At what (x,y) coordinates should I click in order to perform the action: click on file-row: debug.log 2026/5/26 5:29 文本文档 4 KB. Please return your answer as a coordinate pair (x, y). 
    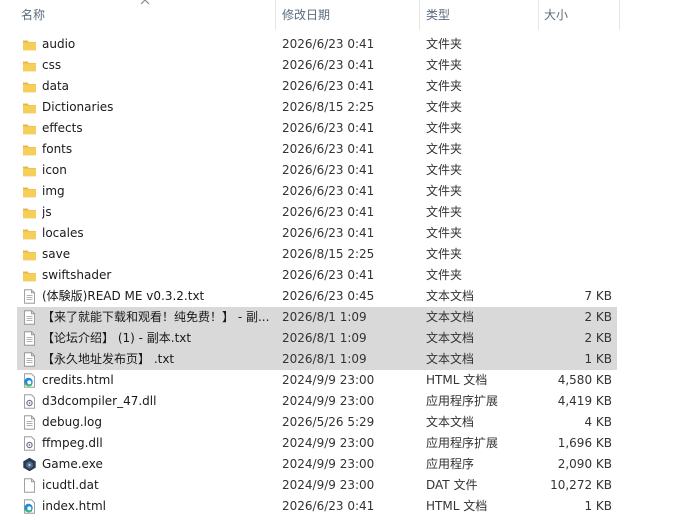
    Looking at the image, I should click on (317, 422).